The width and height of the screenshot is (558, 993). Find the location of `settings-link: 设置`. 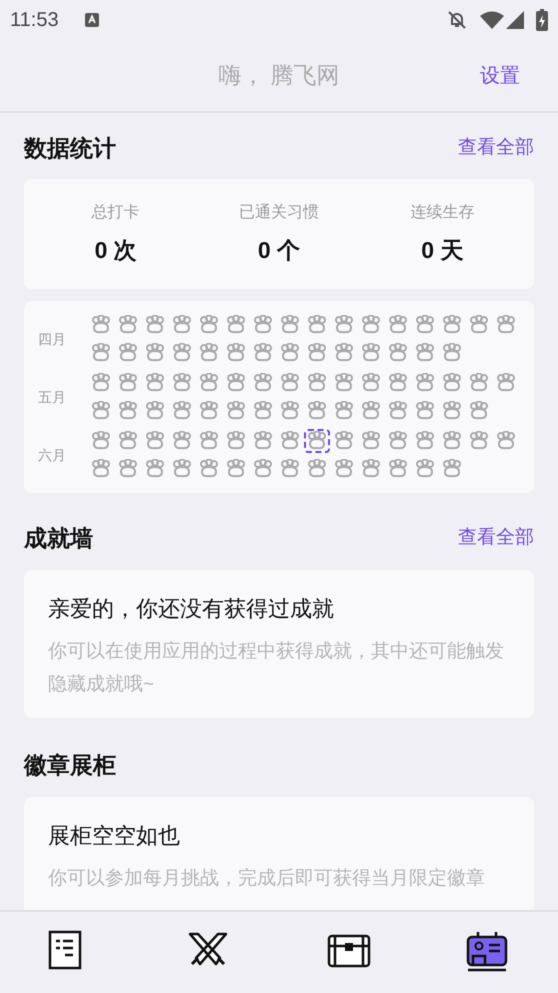

settings-link: 设置 is located at coordinates (500, 75).